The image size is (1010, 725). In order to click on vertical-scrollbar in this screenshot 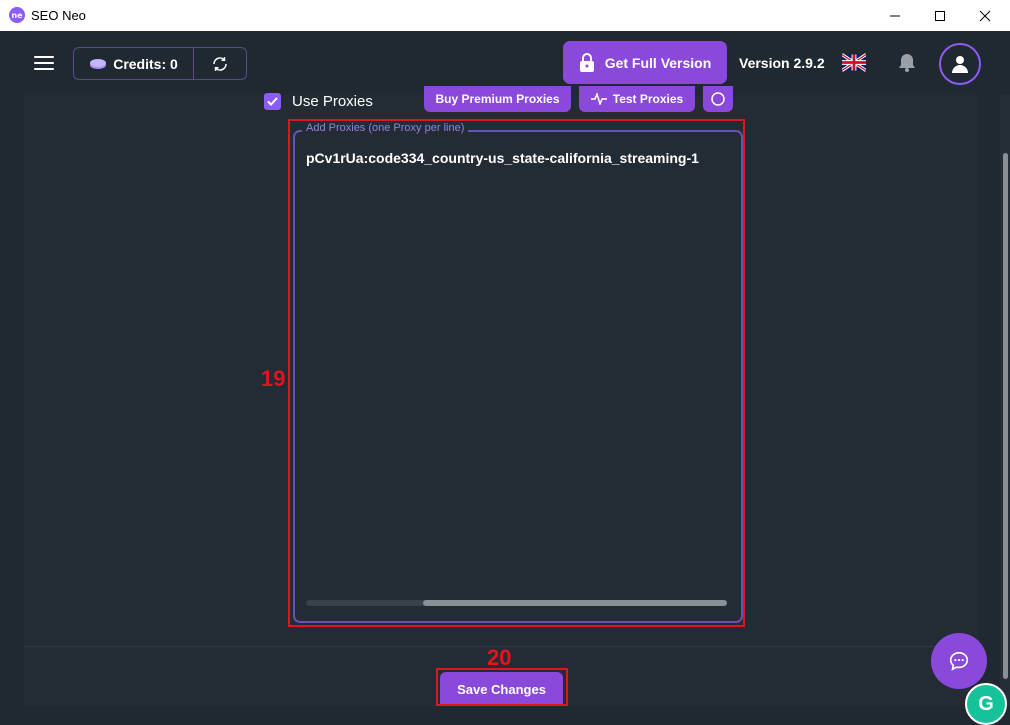, I will do `click(1005, 400)`.